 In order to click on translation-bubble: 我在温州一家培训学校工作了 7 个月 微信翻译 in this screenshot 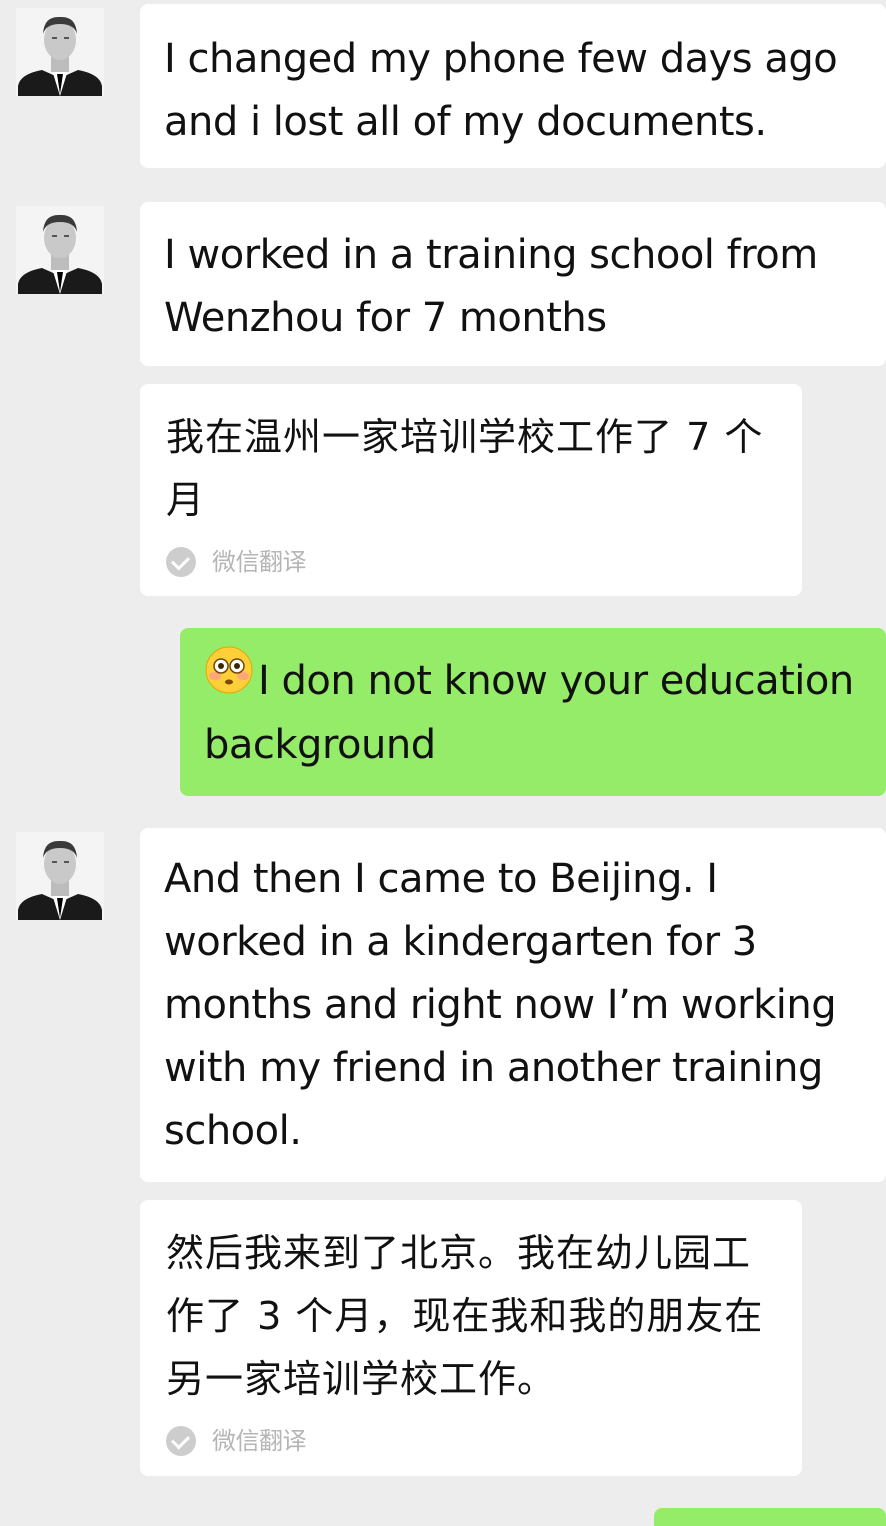, I will do `click(471, 490)`.